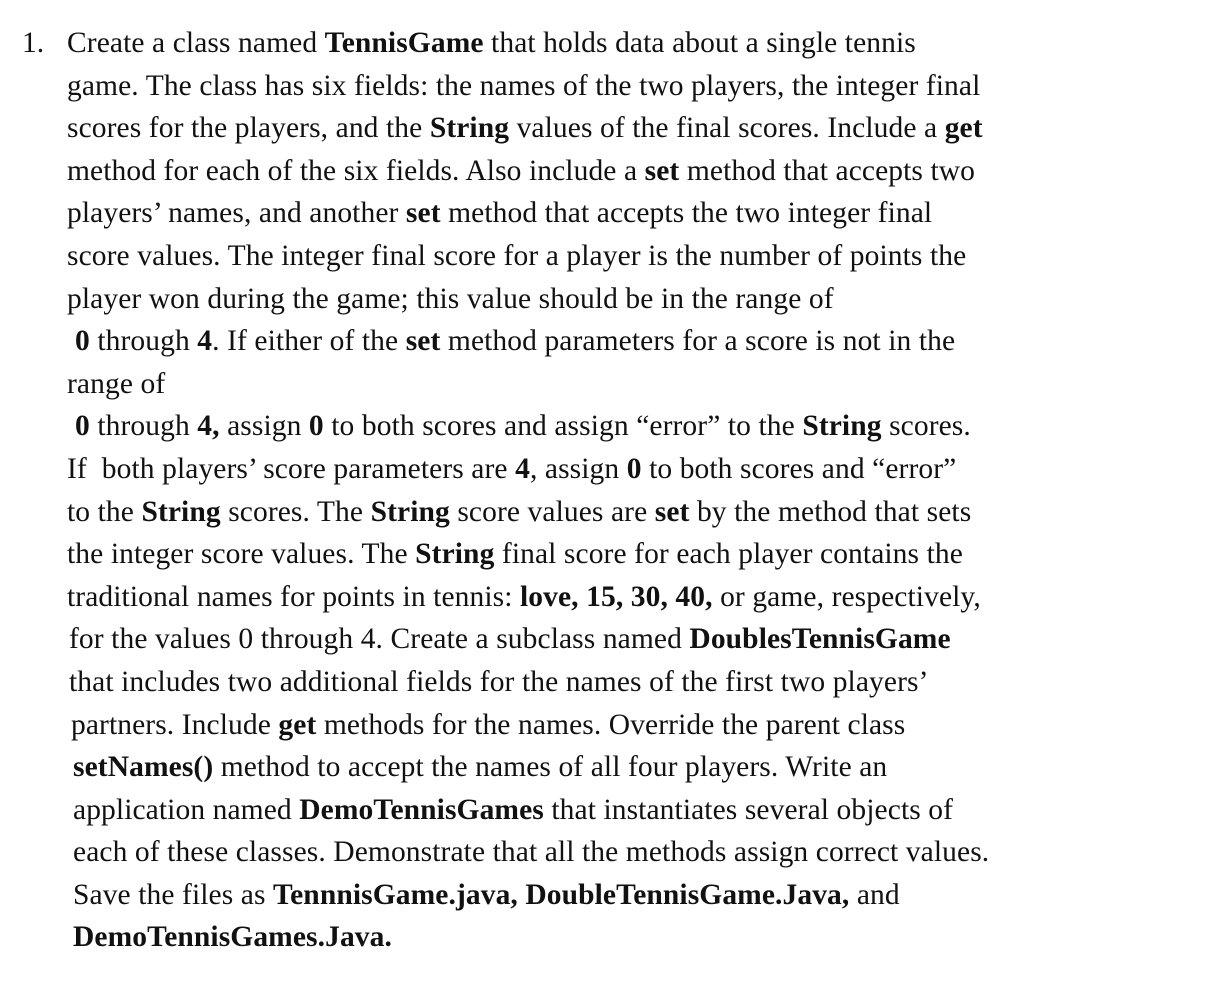 This screenshot has width=1226, height=998. What do you see at coordinates (236, 213) in the screenshot?
I see `text-run: players’ names, and another` at bounding box center [236, 213].